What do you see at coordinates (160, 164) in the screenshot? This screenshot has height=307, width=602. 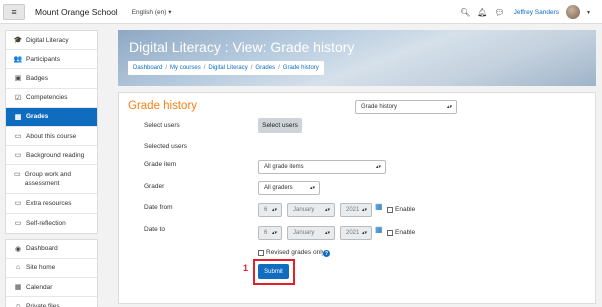 I see `grade-item-label: Grade item` at bounding box center [160, 164].